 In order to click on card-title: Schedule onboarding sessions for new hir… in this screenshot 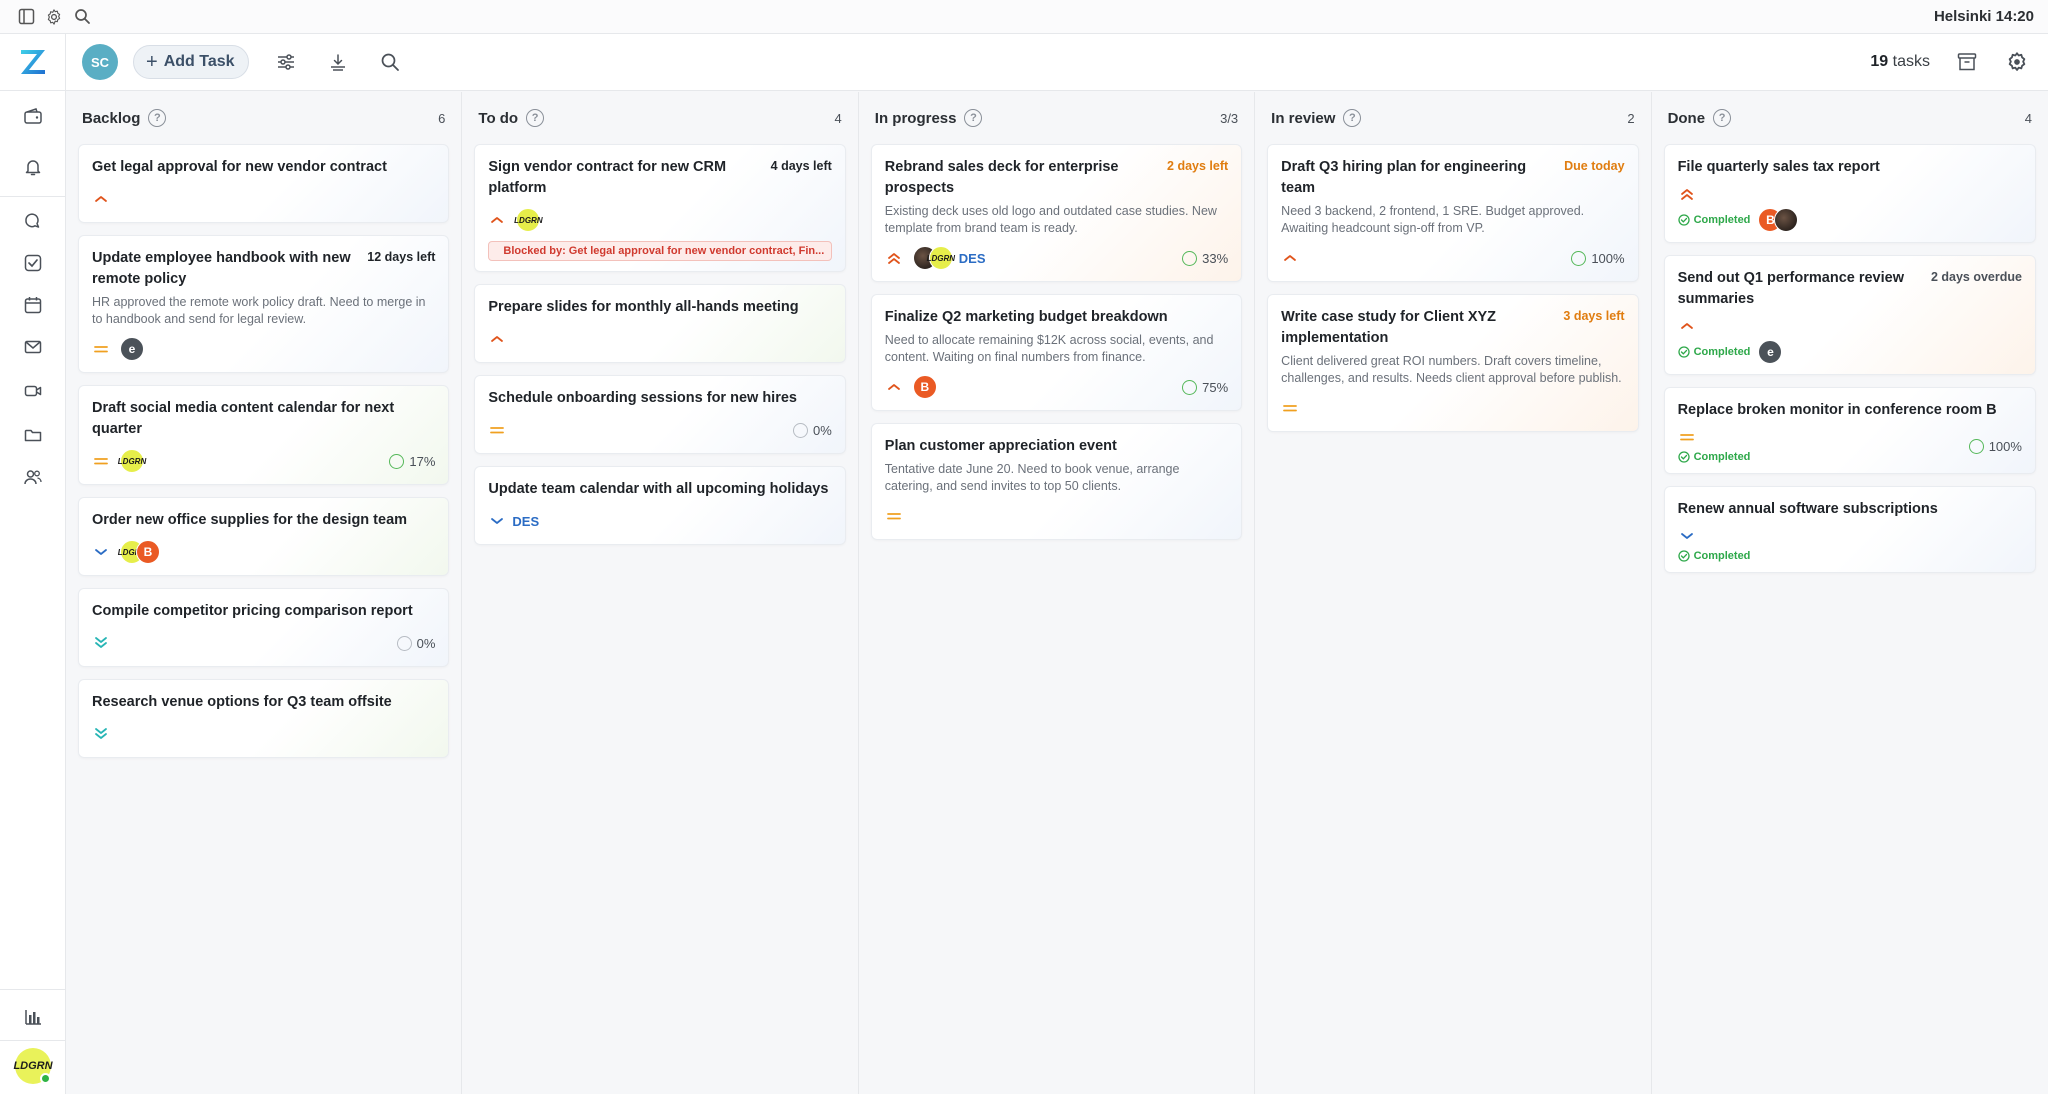, I will do `click(642, 398)`.